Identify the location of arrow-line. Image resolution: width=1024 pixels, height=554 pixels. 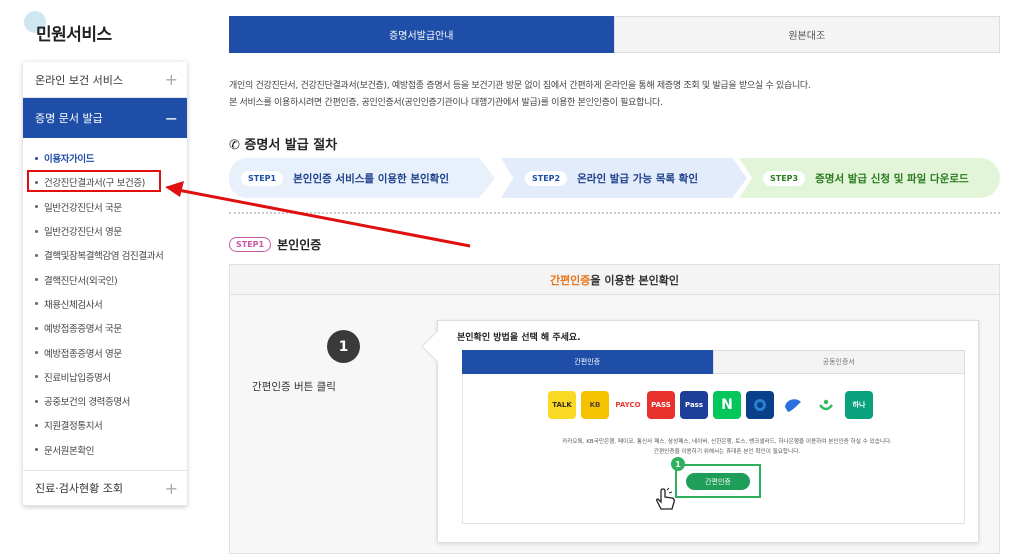
(324, 218).